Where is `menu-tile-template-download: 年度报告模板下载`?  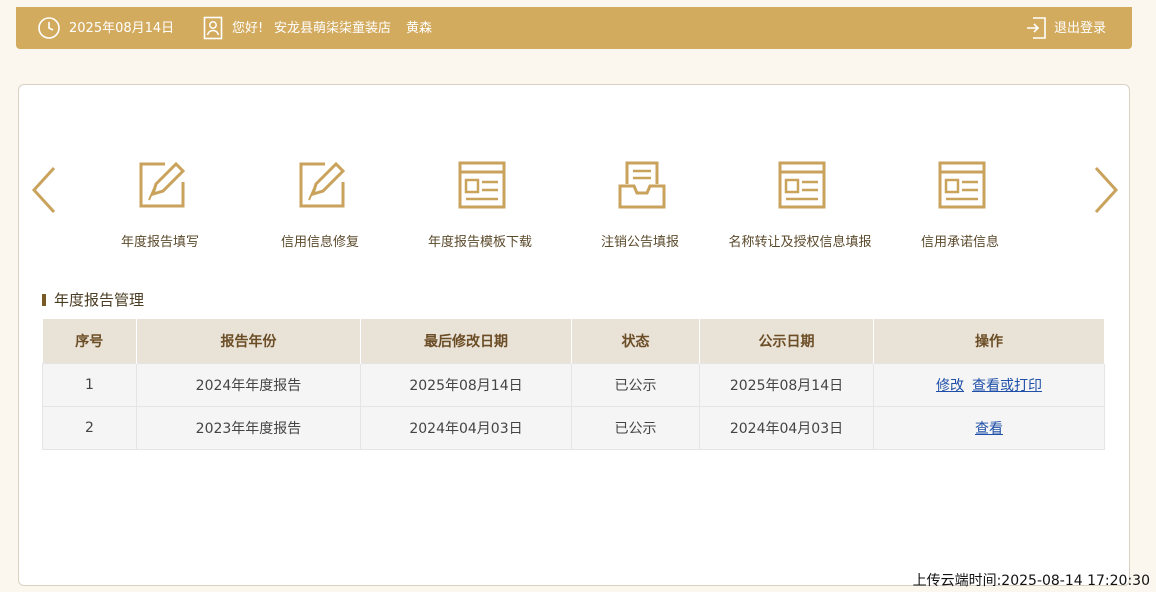
menu-tile-template-download: 年度报告模板下载 is located at coordinates (480, 205).